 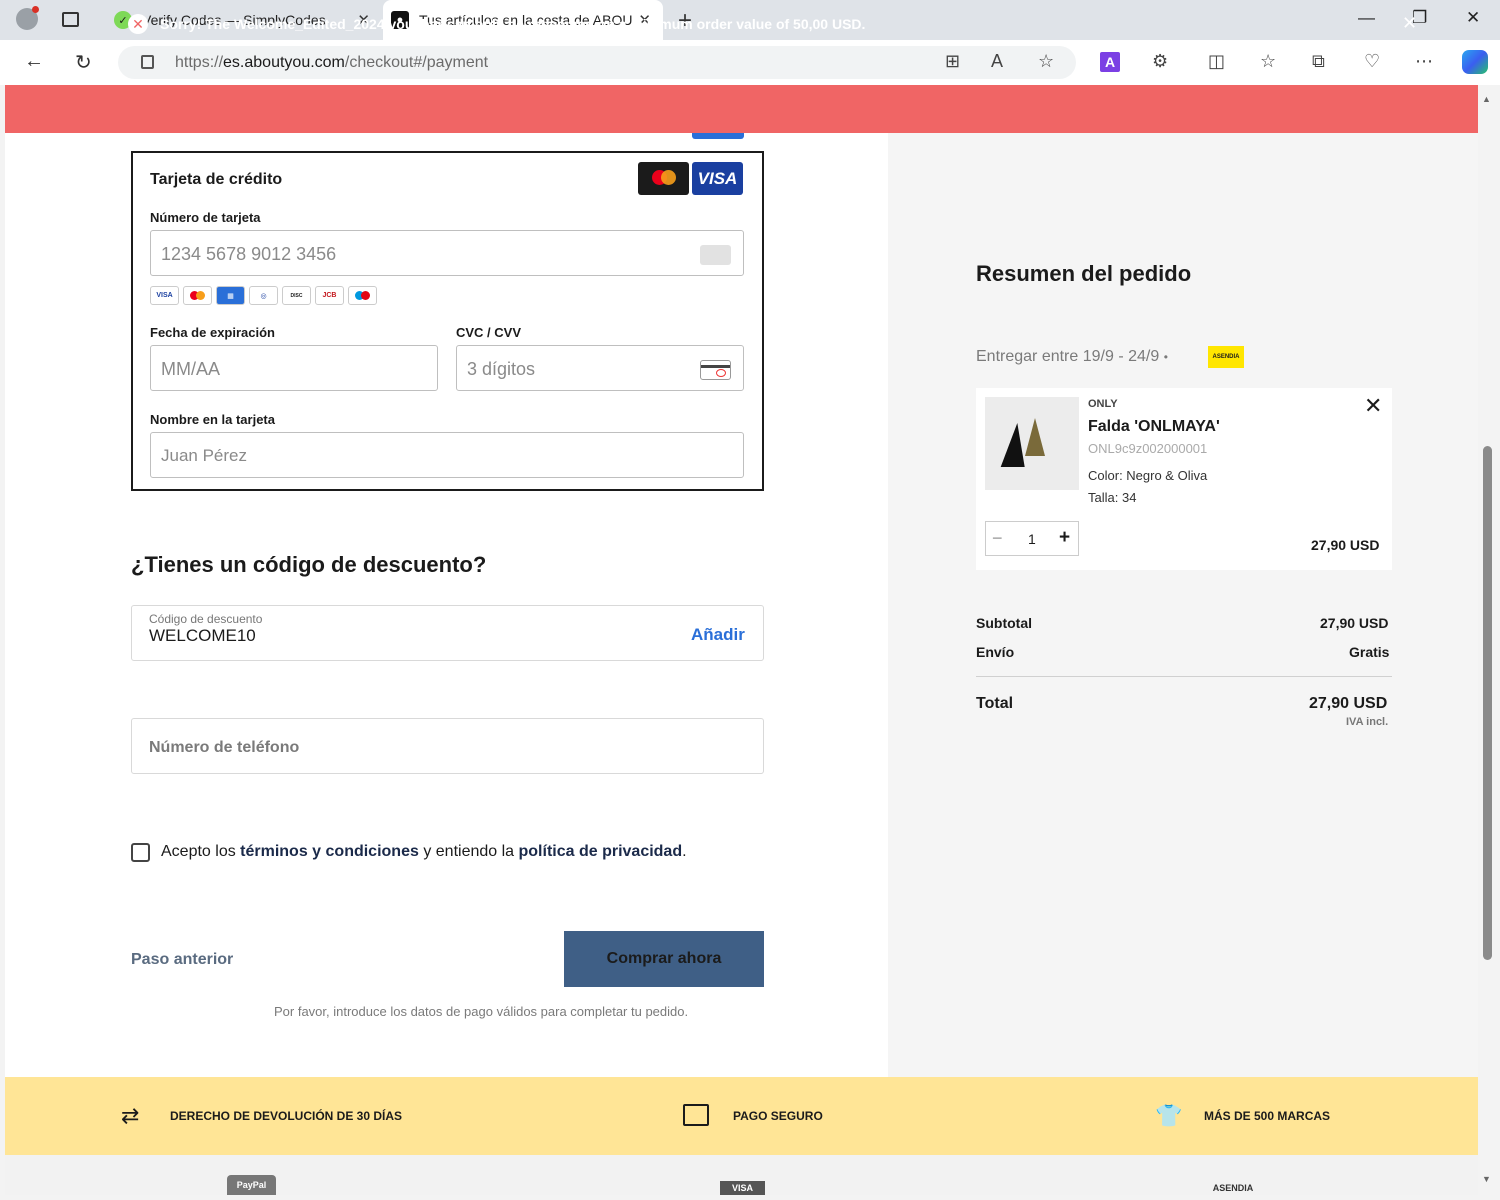 I want to click on minimize-icon: —, so click(x=1366, y=18).